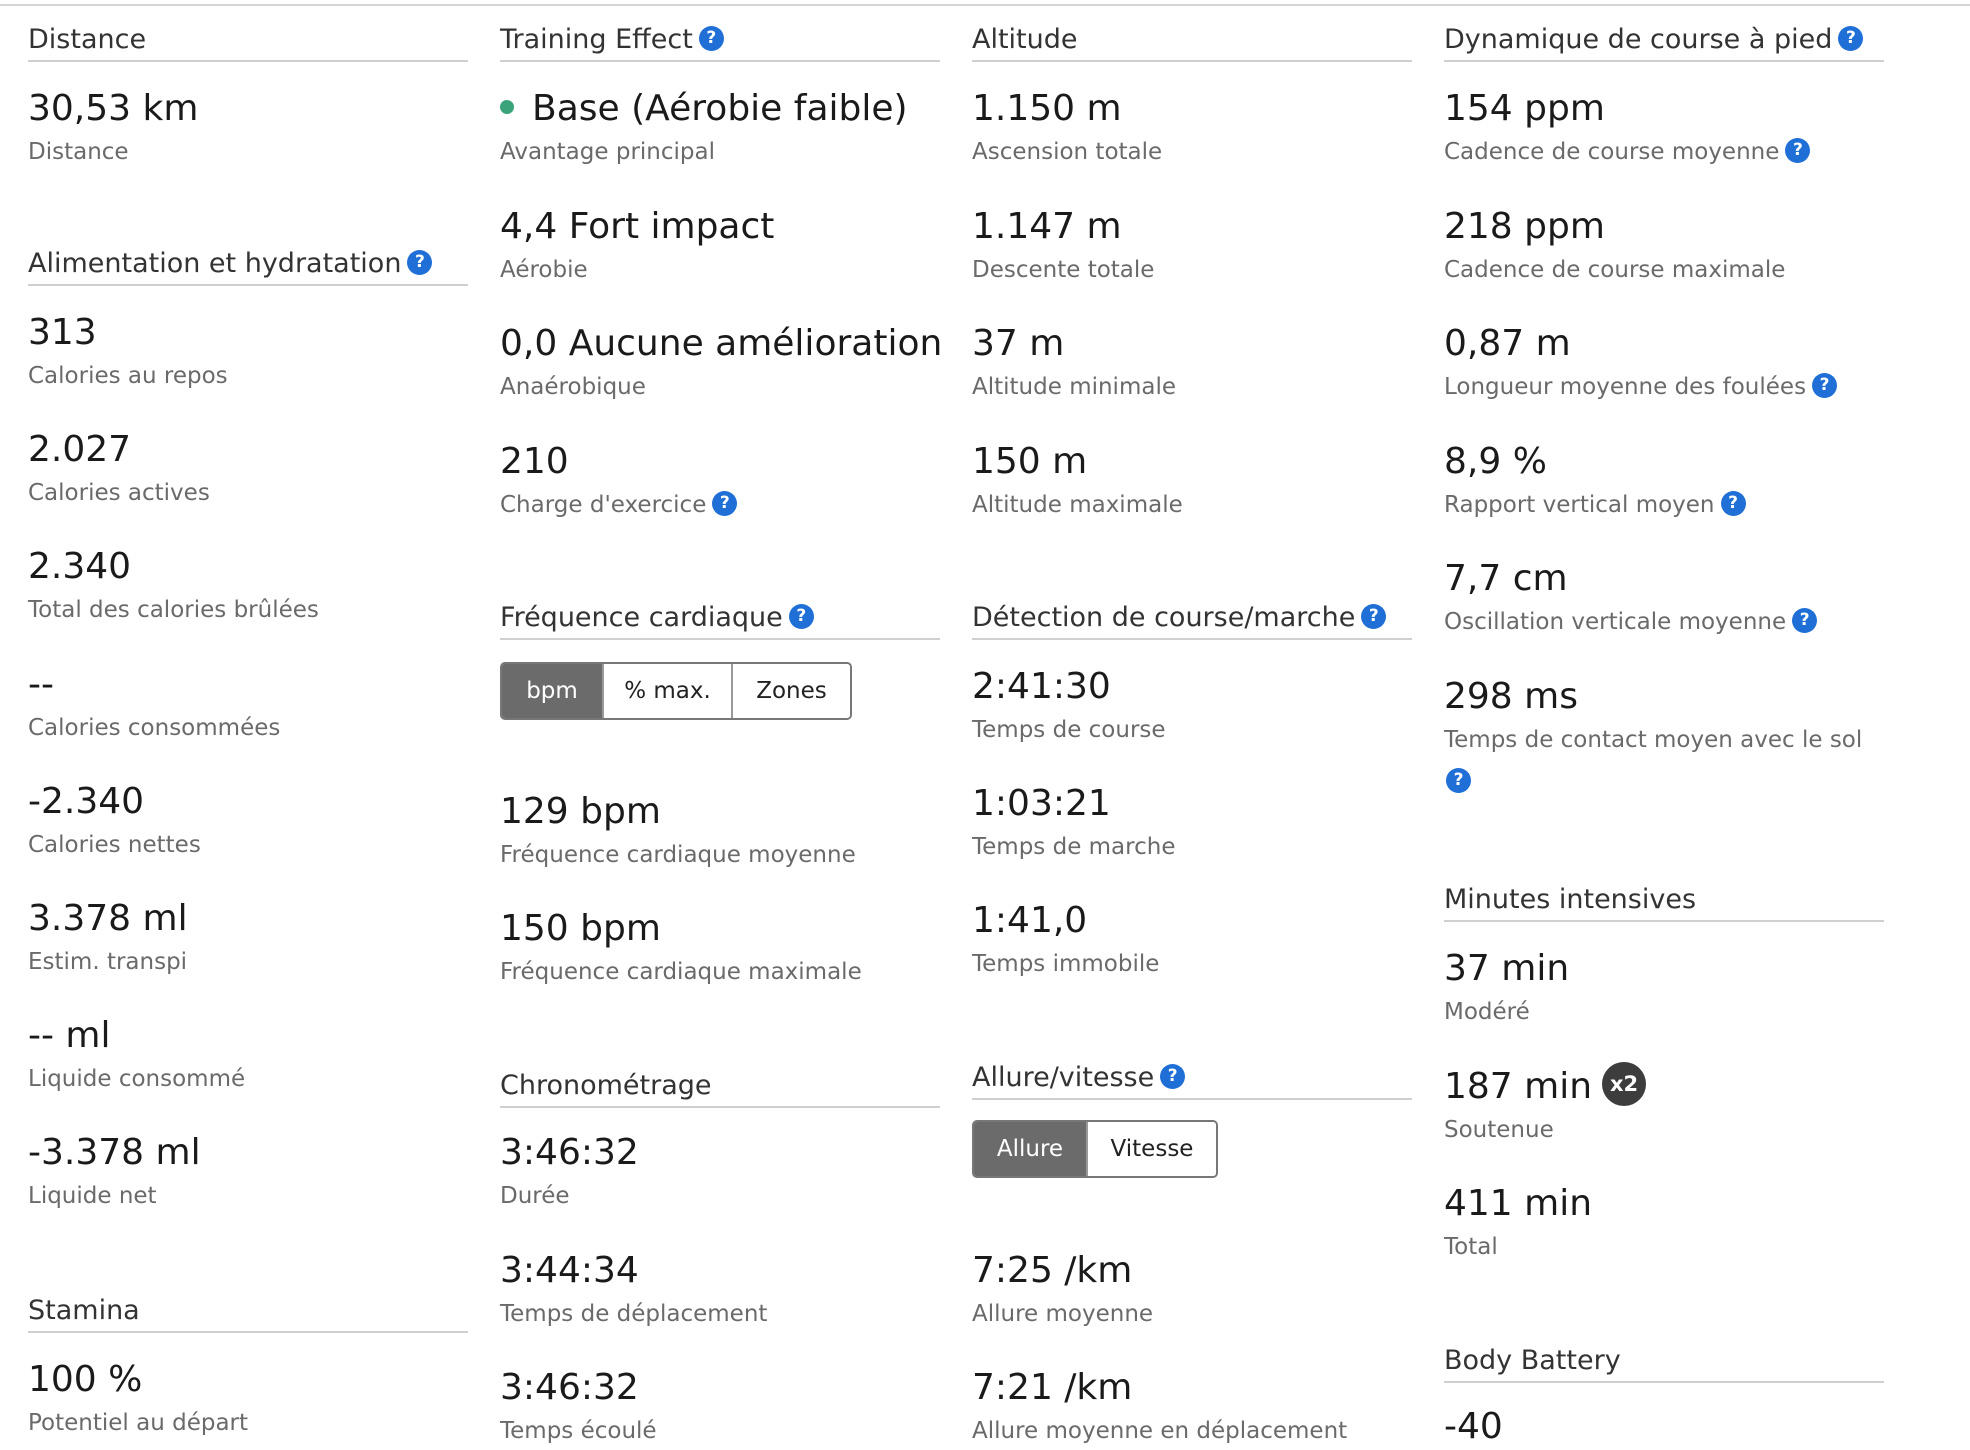 The height and width of the screenshot is (1450, 1970). What do you see at coordinates (1664, 1222) in the screenshot?
I see `total-minutes-item: 411 min Total` at bounding box center [1664, 1222].